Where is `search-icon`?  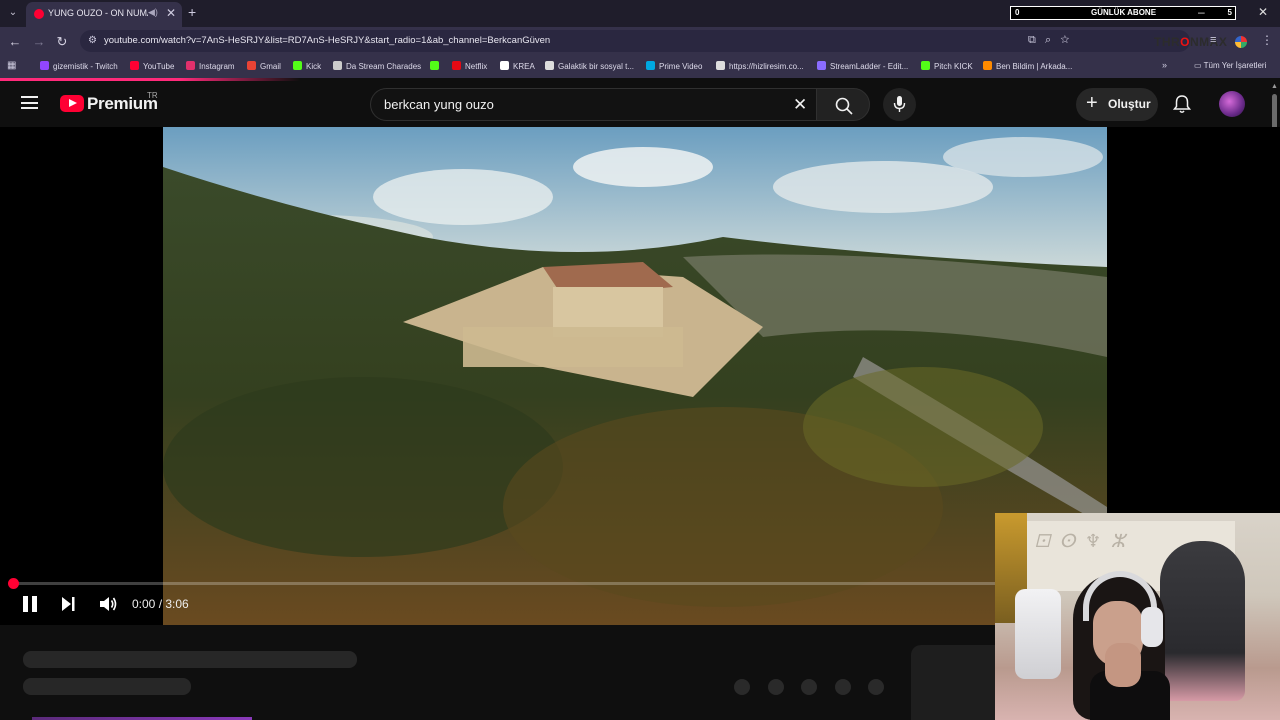
search-icon is located at coordinates (844, 106).